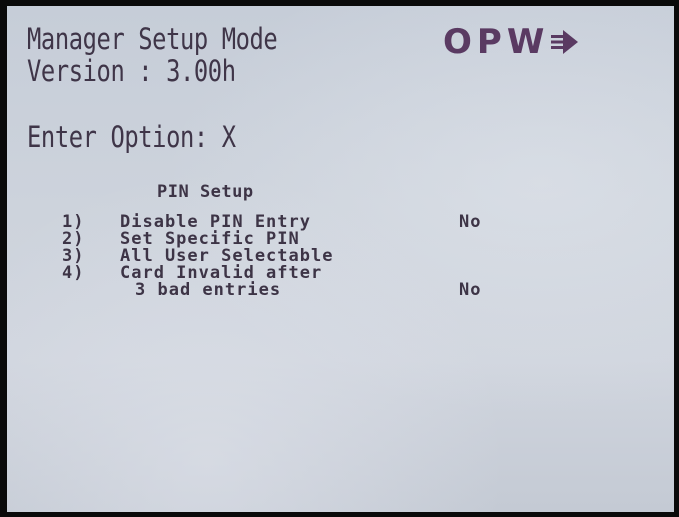 This screenshot has width=679, height=517. Describe the element at coordinates (131, 137) in the screenshot. I see `enter-option-prompt: Enter Option: X` at that location.